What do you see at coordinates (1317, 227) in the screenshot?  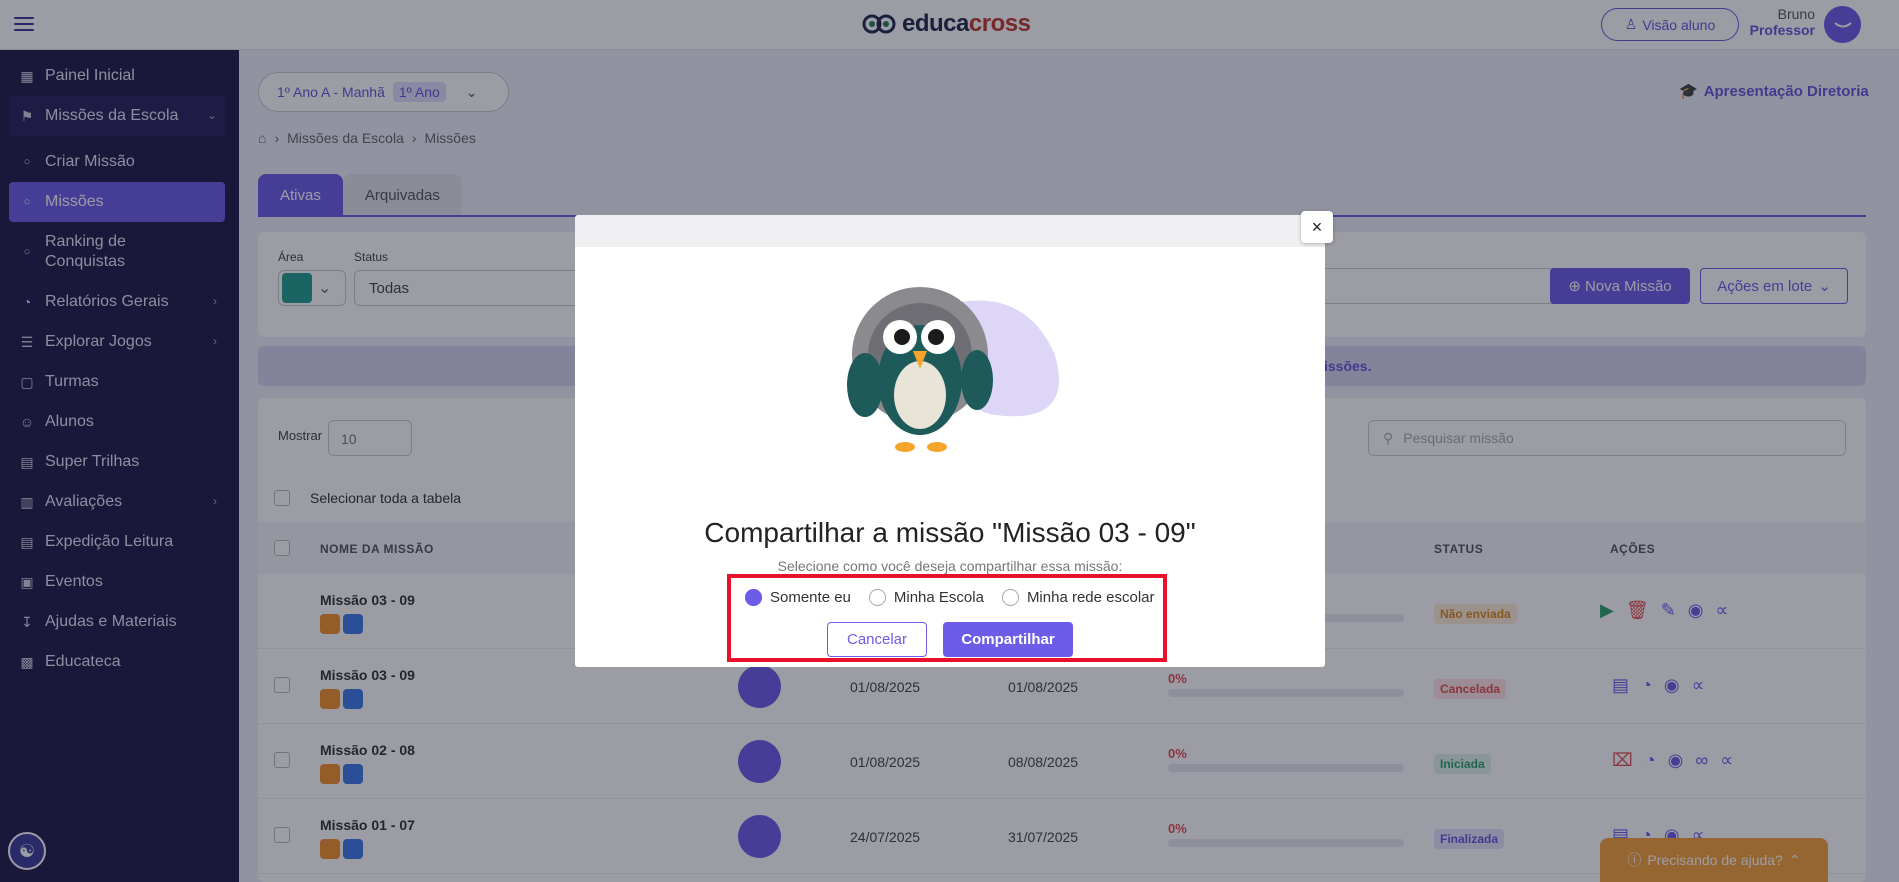 I see `close-button: ×` at bounding box center [1317, 227].